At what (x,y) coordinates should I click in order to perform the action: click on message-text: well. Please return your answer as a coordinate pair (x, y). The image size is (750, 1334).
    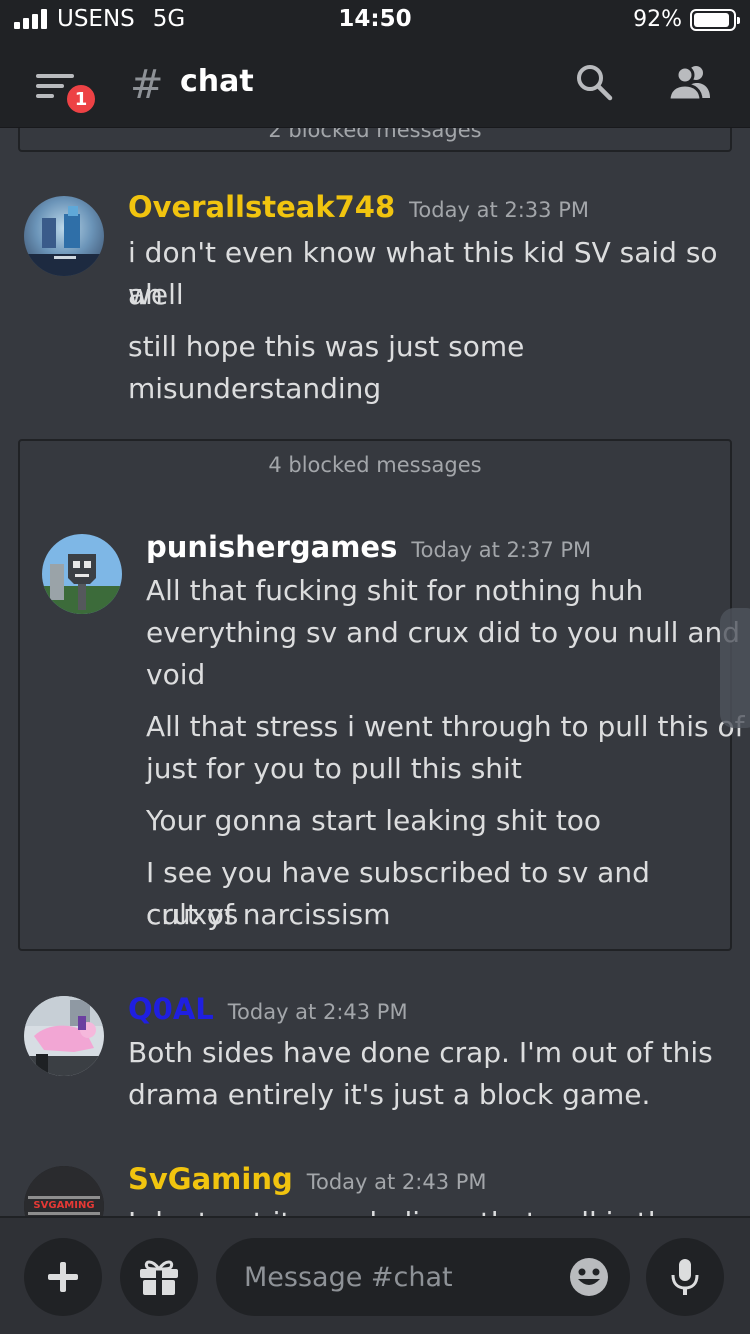
    Looking at the image, I should click on (156, 294).